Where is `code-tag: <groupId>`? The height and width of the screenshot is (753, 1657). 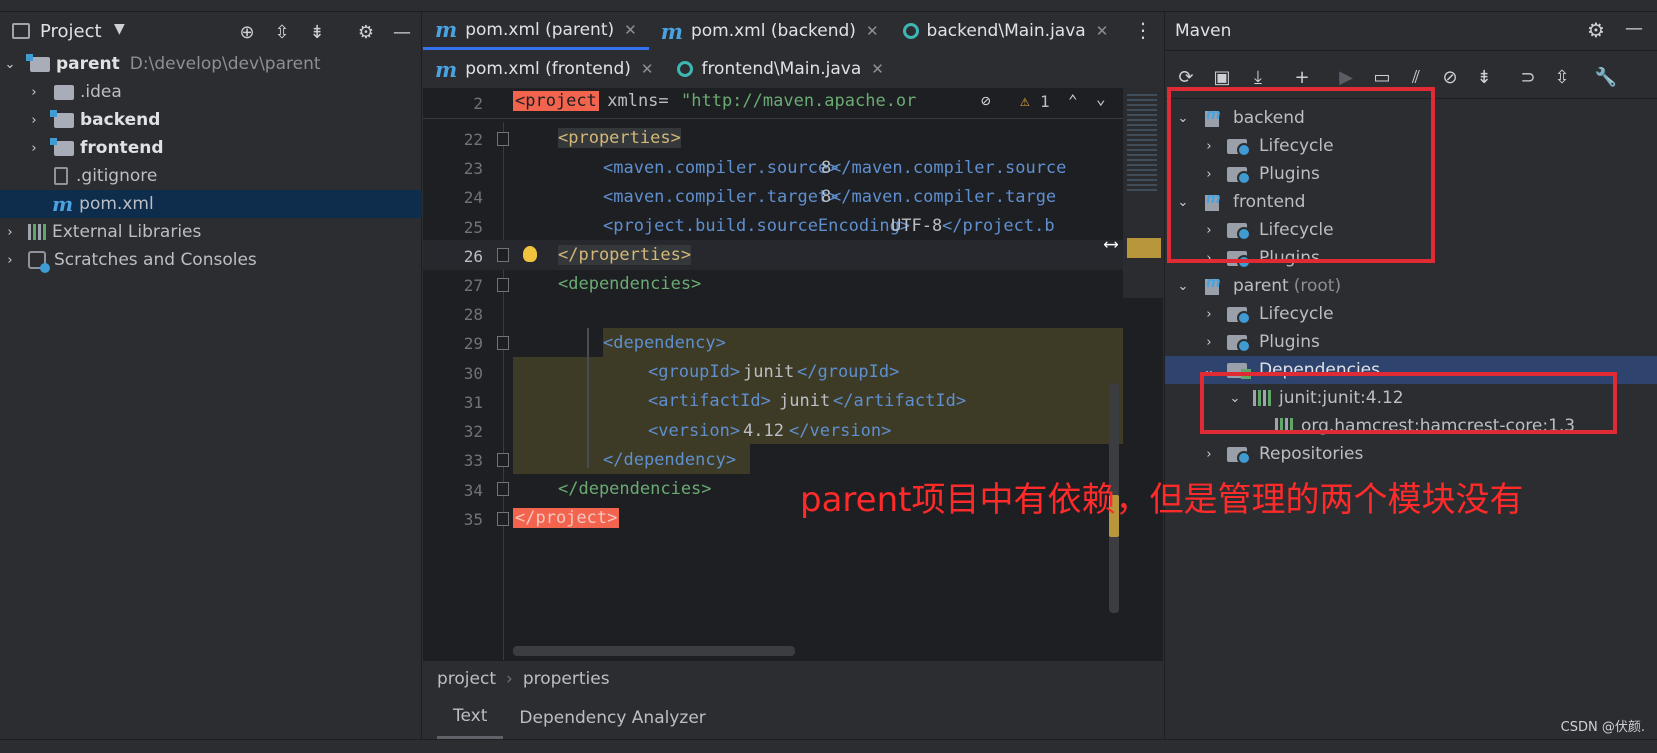 code-tag: <groupId> is located at coordinates (694, 372).